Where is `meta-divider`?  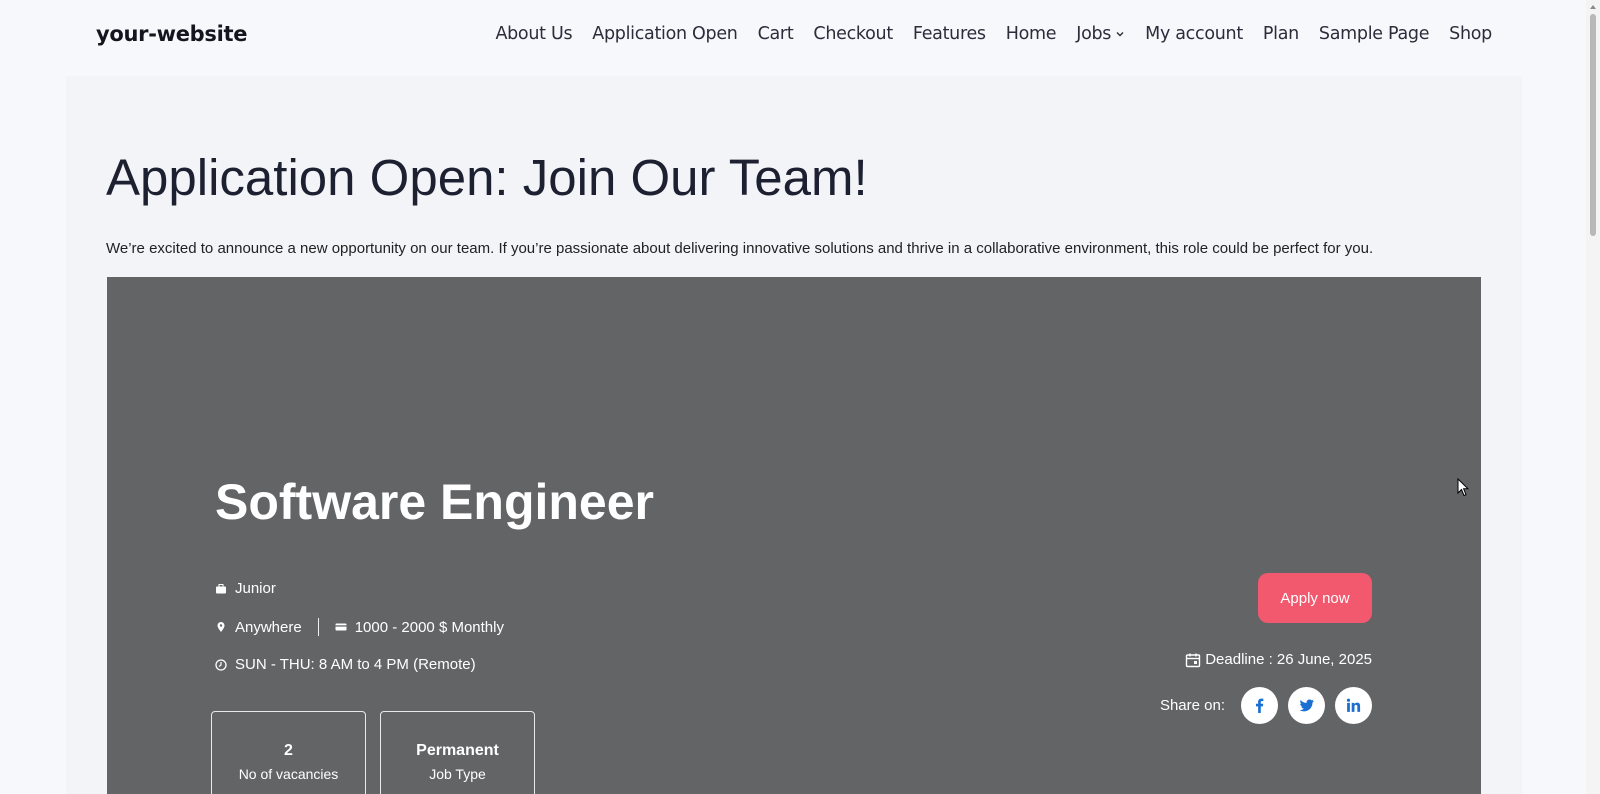
meta-divider is located at coordinates (318, 627).